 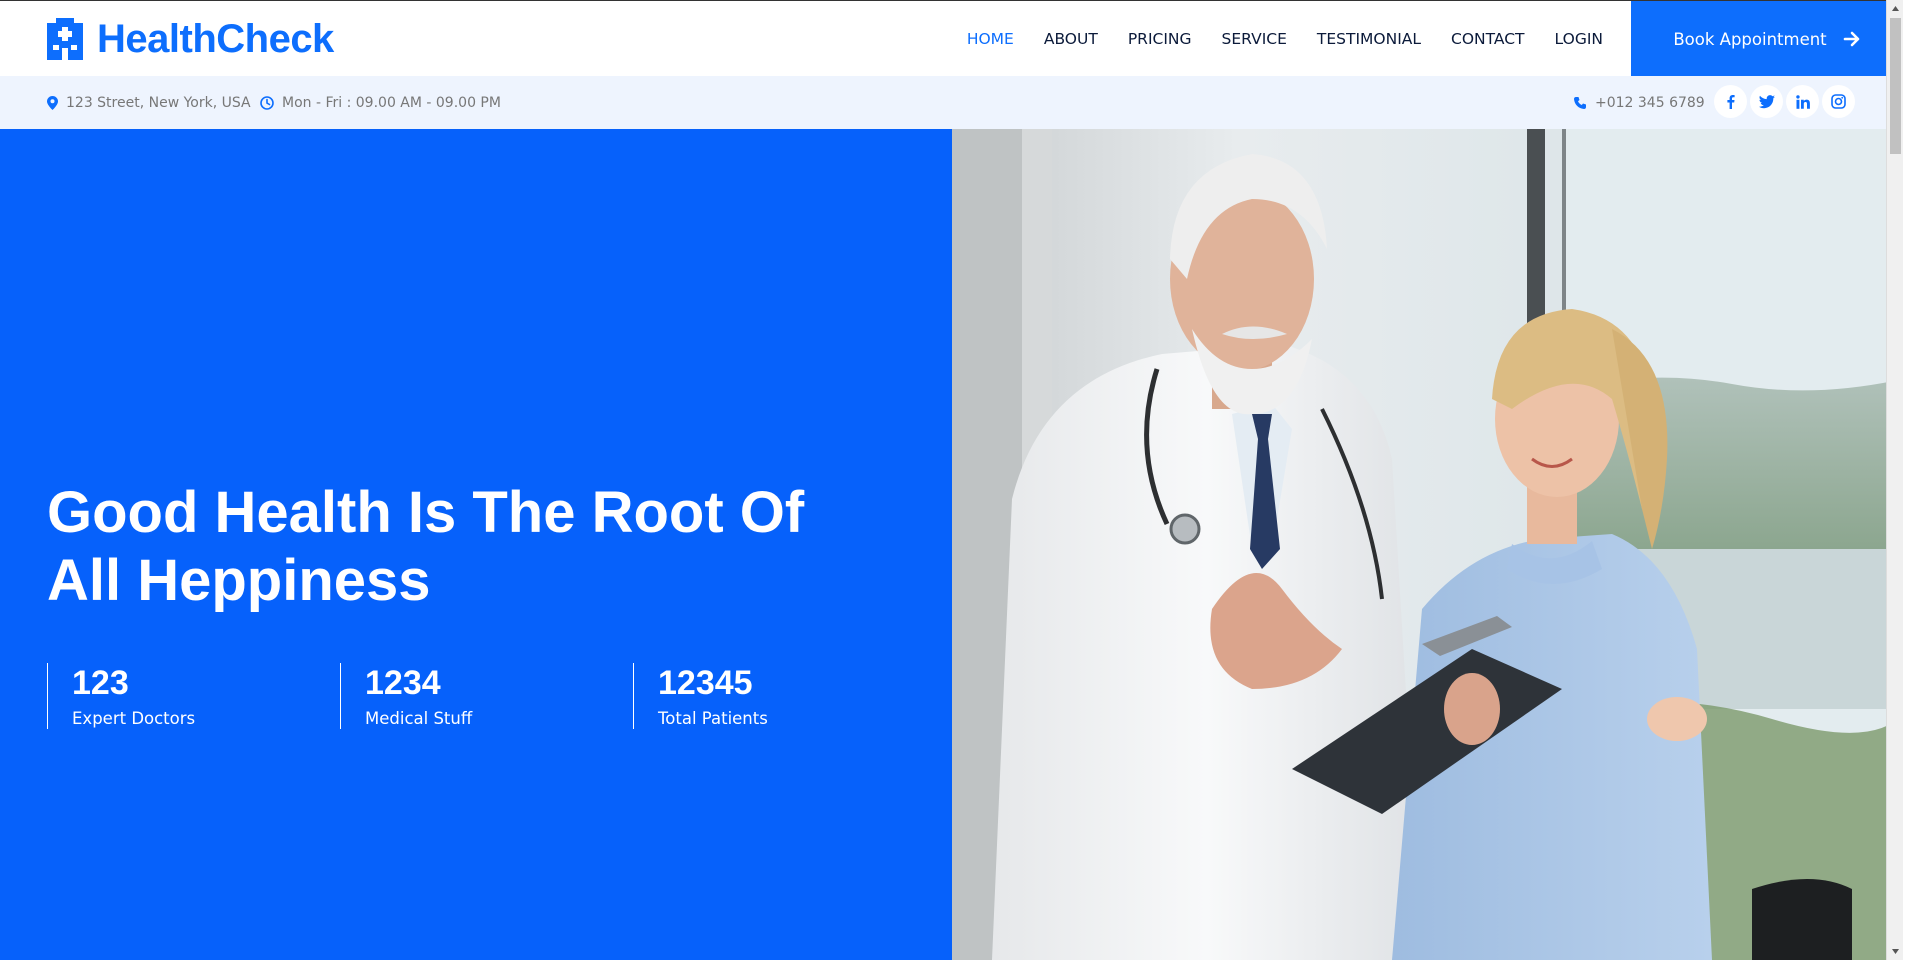 I want to click on facebook-icon, so click(x=1731, y=102).